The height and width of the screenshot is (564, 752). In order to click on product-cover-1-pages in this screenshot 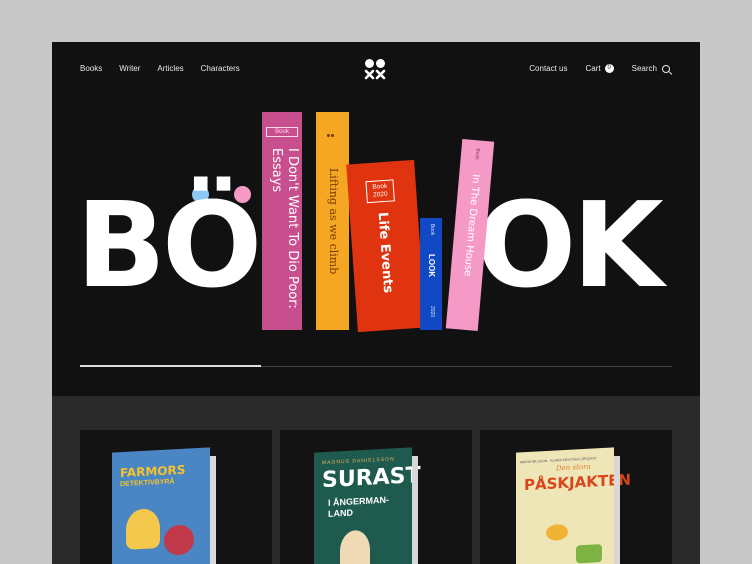, I will do `click(213, 510)`.